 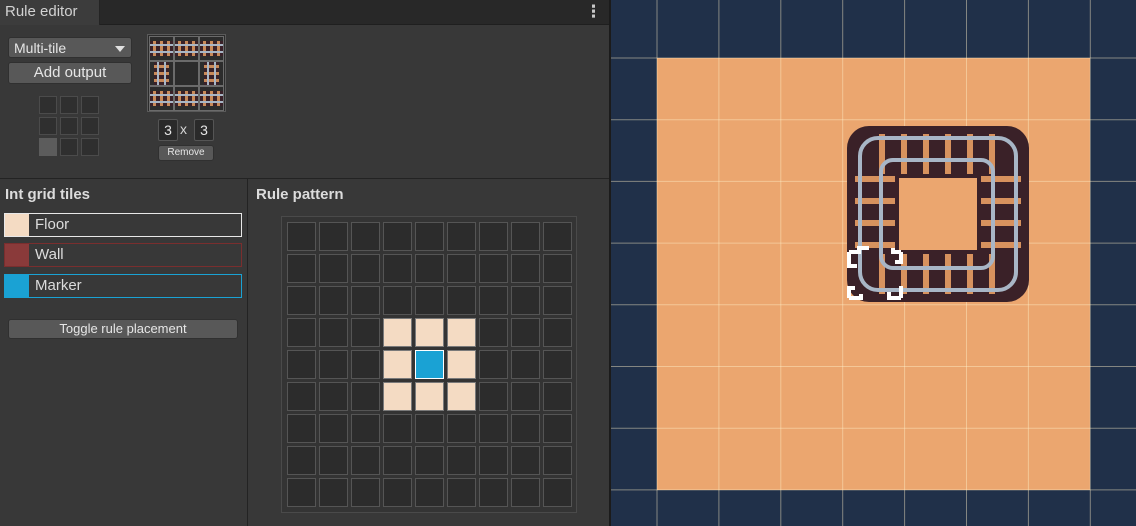 I want to click on add-output-button: Add output, so click(x=70, y=73).